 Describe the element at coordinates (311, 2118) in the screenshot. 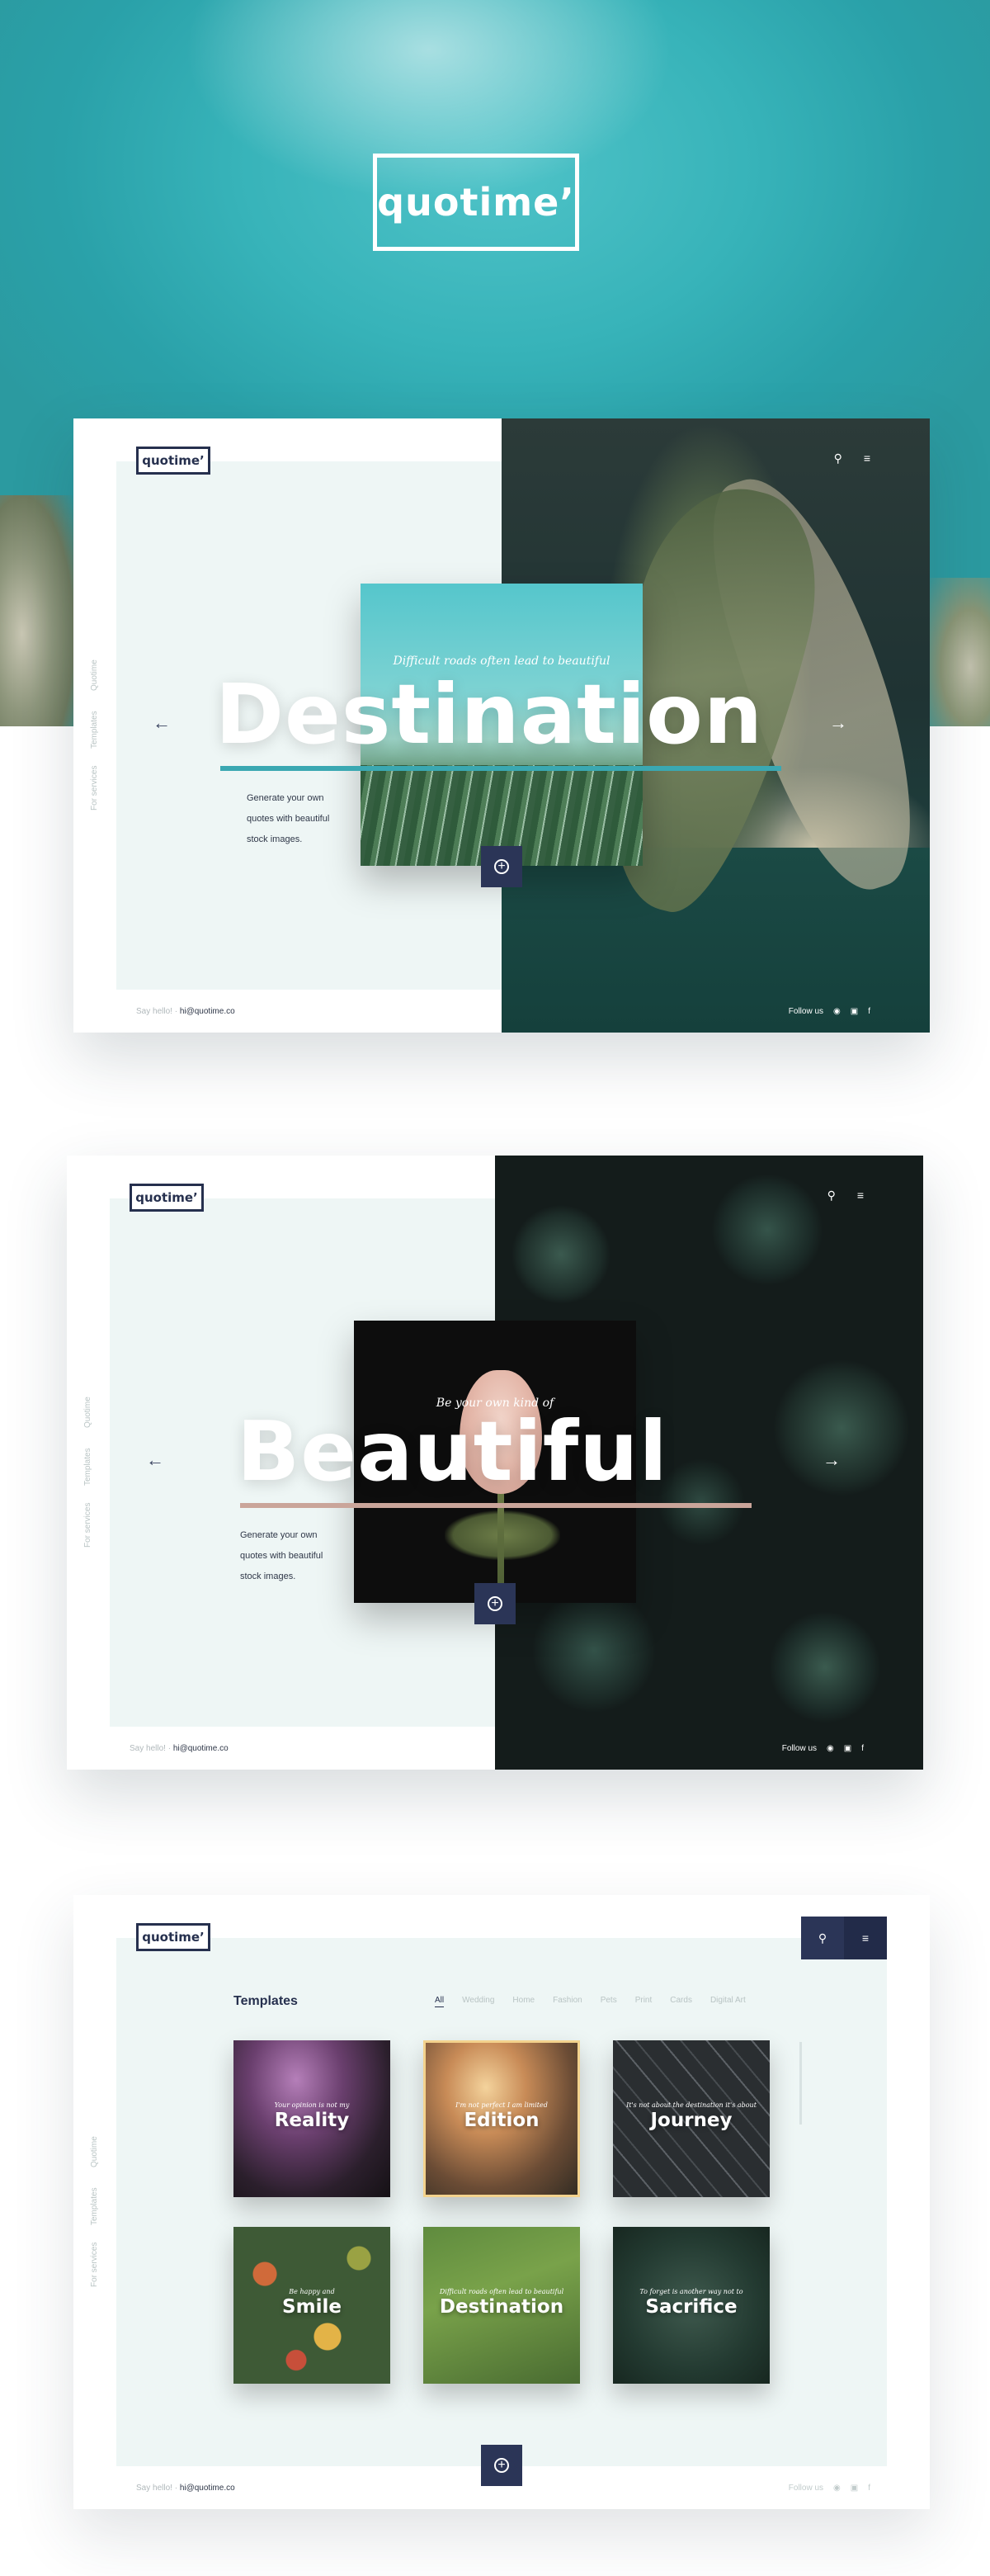

I see `template-tile: Your opinion is not my Reality` at that location.